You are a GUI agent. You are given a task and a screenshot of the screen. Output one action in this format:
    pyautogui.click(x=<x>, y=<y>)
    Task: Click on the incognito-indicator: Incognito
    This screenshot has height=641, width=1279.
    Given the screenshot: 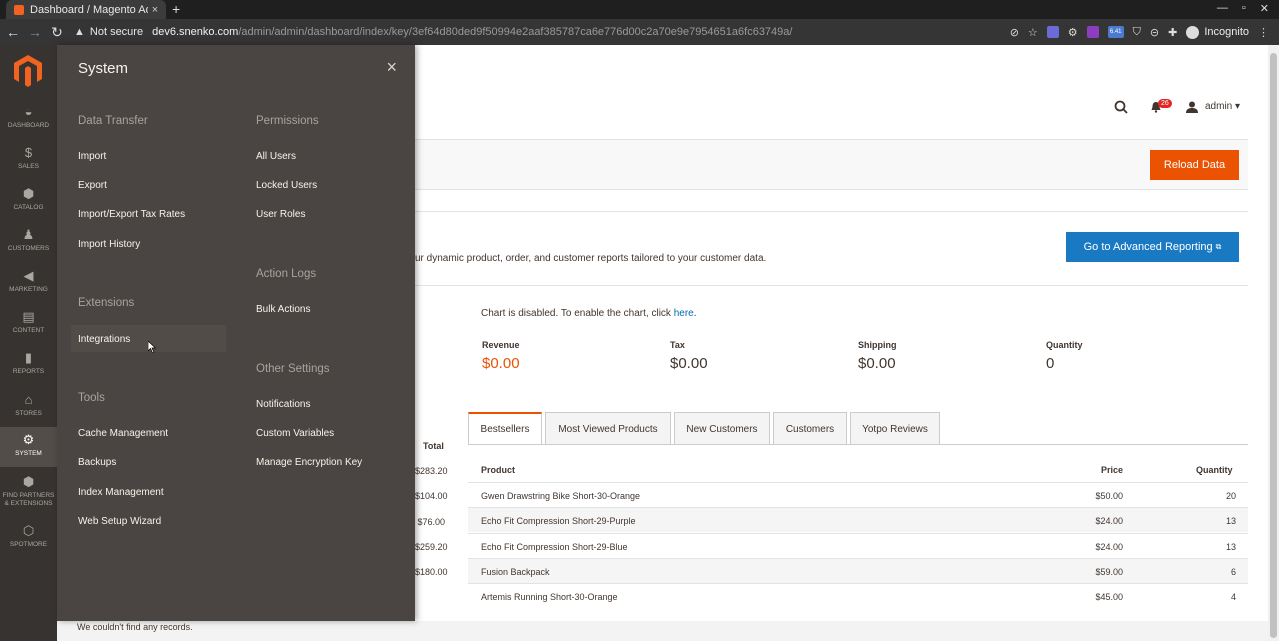 What is the action you would take?
    pyautogui.click(x=1217, y=32)
    